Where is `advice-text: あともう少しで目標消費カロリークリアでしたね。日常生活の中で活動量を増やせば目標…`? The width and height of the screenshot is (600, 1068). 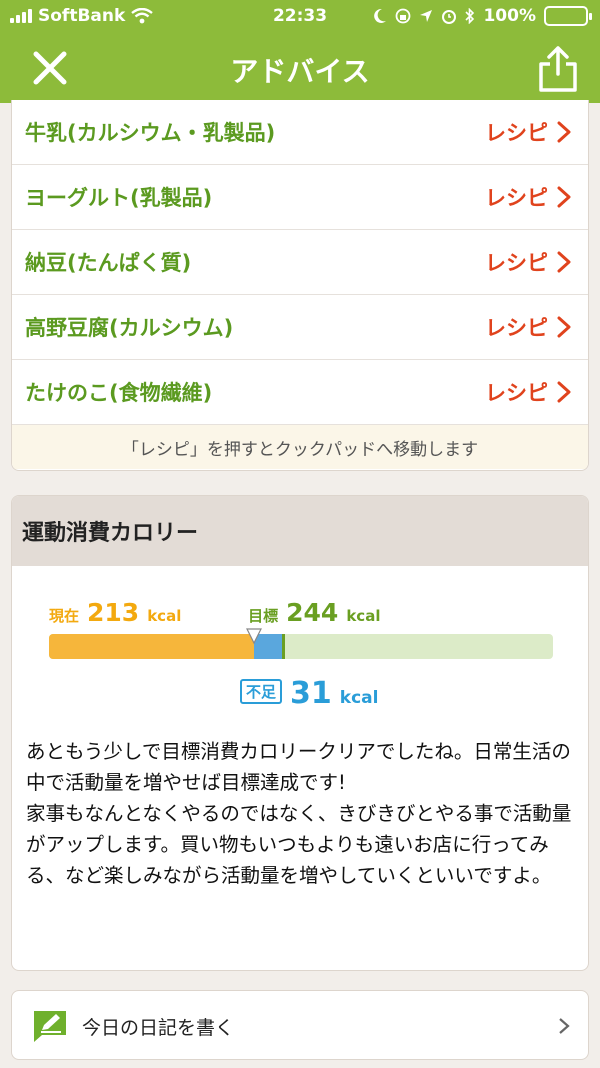 advice-text: あともう少しで目標消費カロリークリアでしたね。日常生活の中で活動量を増やせば目標… is located at coordinates (299, 813).